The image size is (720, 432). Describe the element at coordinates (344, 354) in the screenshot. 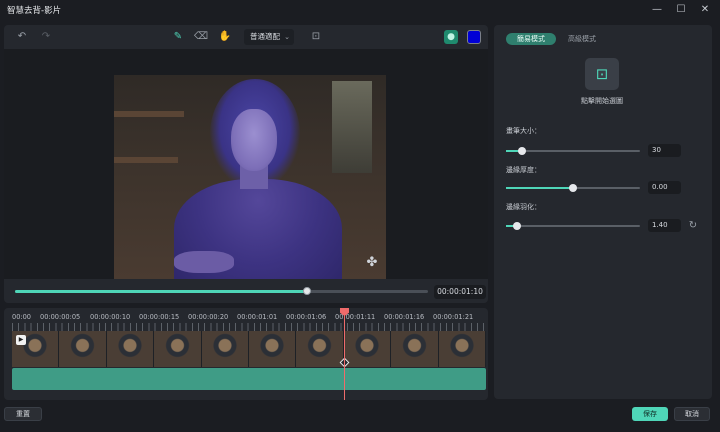

I see `playhead` at that location.